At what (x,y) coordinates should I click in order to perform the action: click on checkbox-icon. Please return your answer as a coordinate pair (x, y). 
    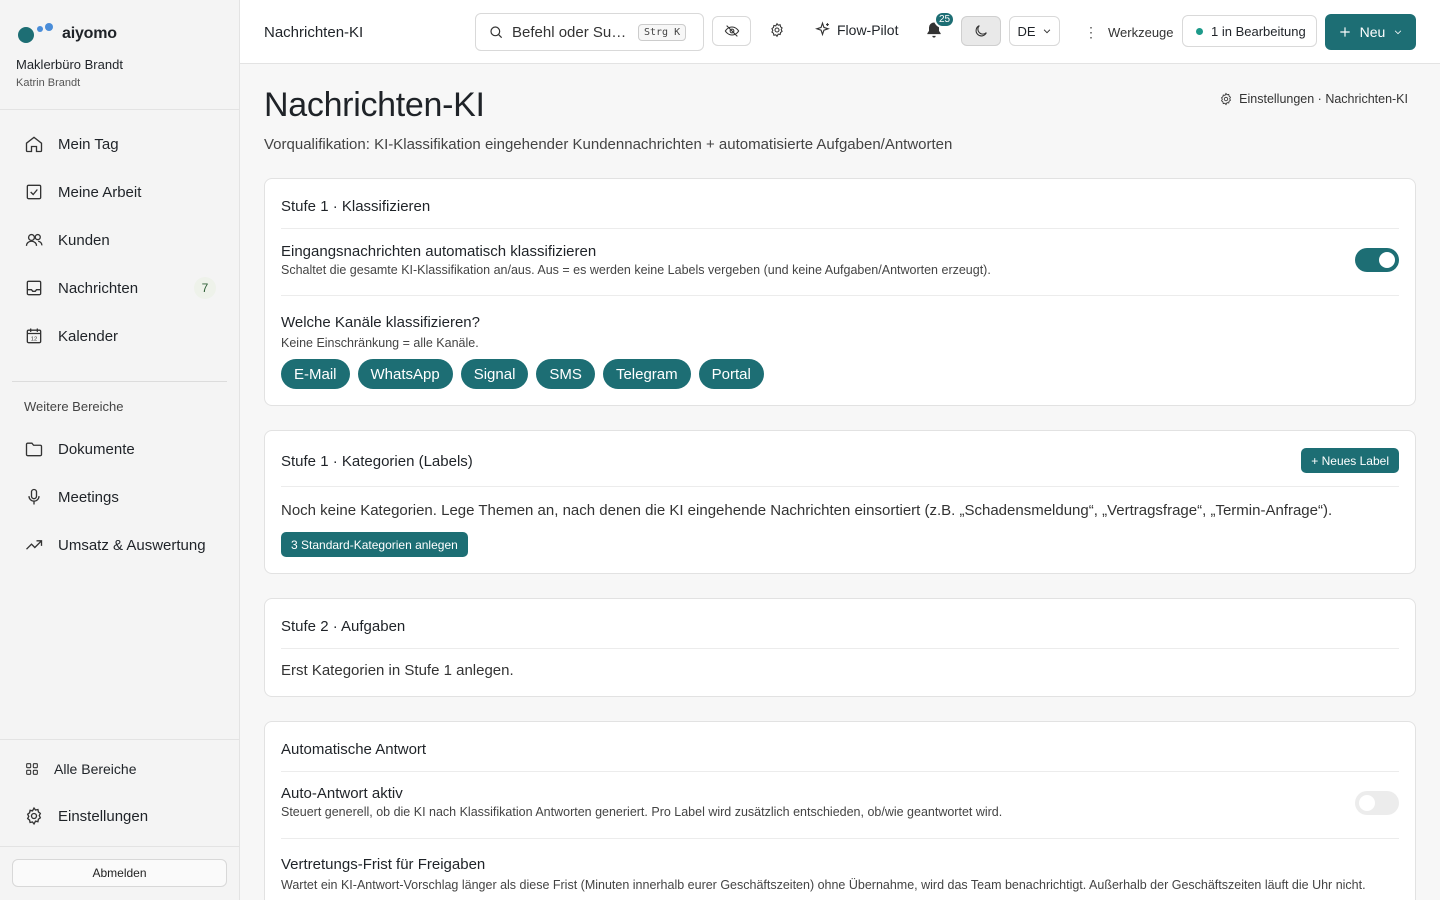
    Looking at the image, I should click on (34, 192).